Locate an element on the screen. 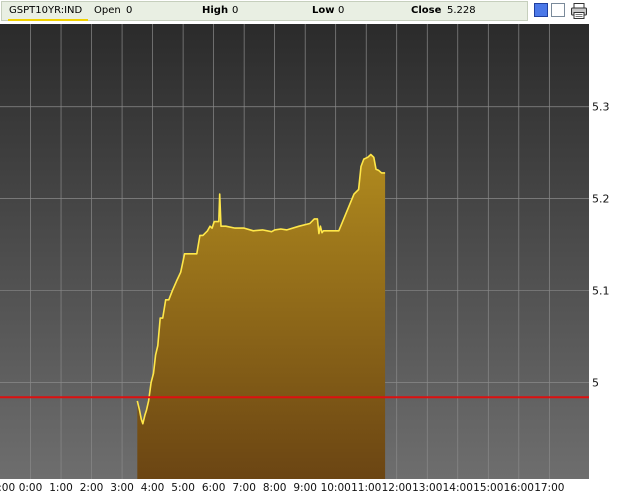  x-tick-label: 11:00 is located at coordinates (366, 488).